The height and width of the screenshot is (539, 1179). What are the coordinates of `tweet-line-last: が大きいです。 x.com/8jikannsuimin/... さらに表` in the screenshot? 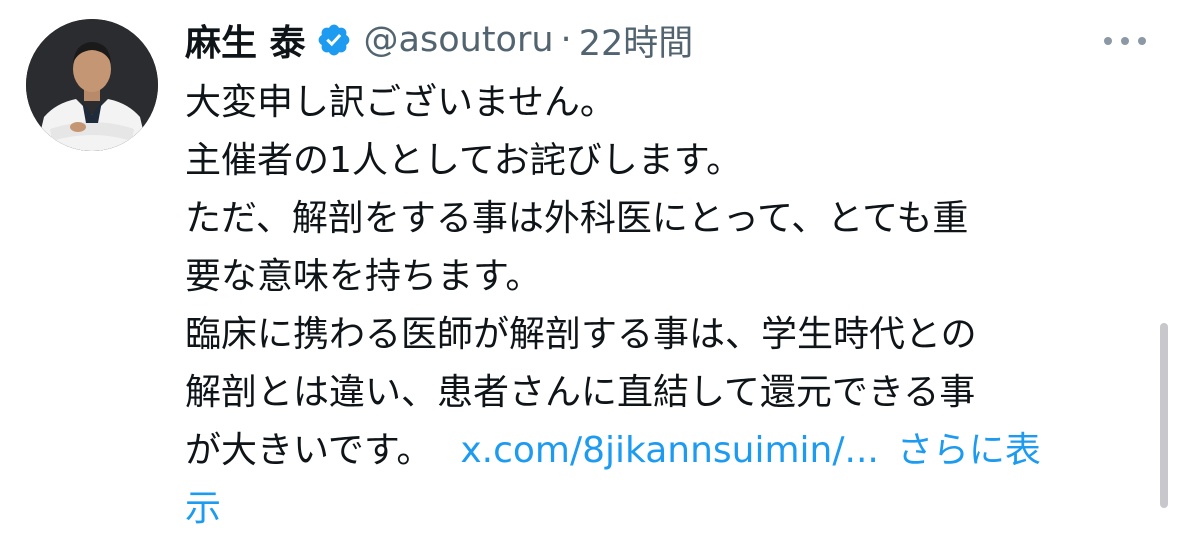 It's located at (665, 451).